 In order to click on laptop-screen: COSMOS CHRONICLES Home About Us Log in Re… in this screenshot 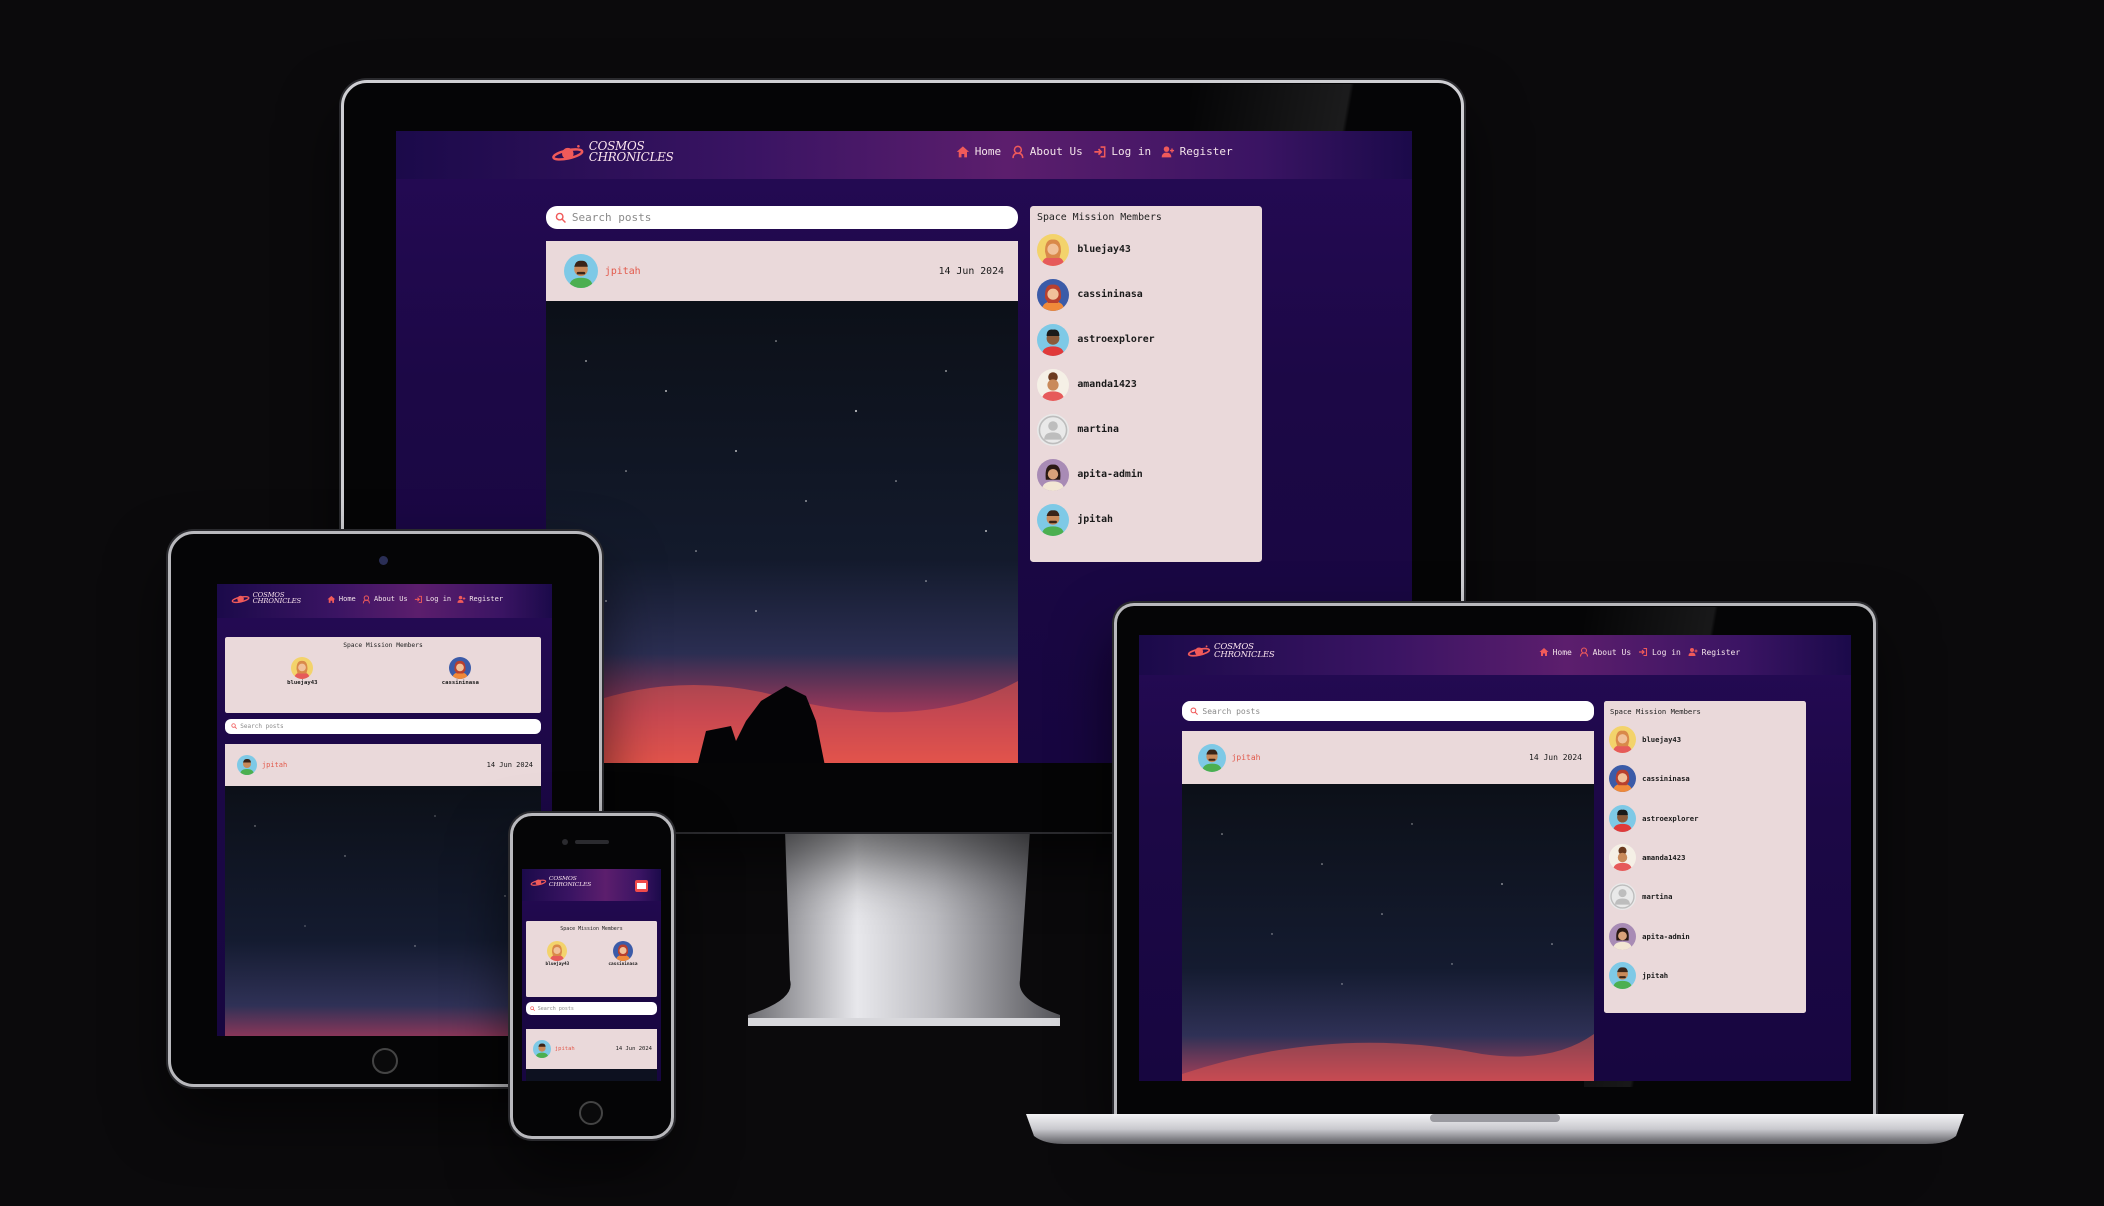, I will do `click(1495, 858)`.